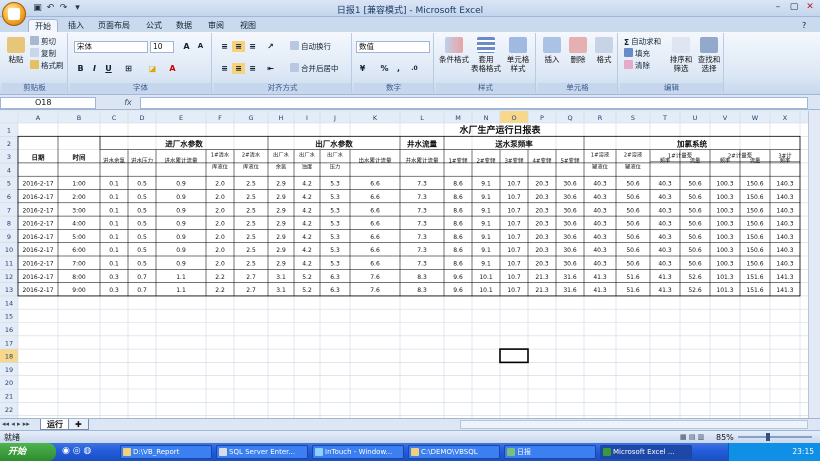 The image size is (820, 461). What do you see at coordinates (398, 68) in the screenshot?
I see `comma-button: ,` at bounding box center [398, 68].